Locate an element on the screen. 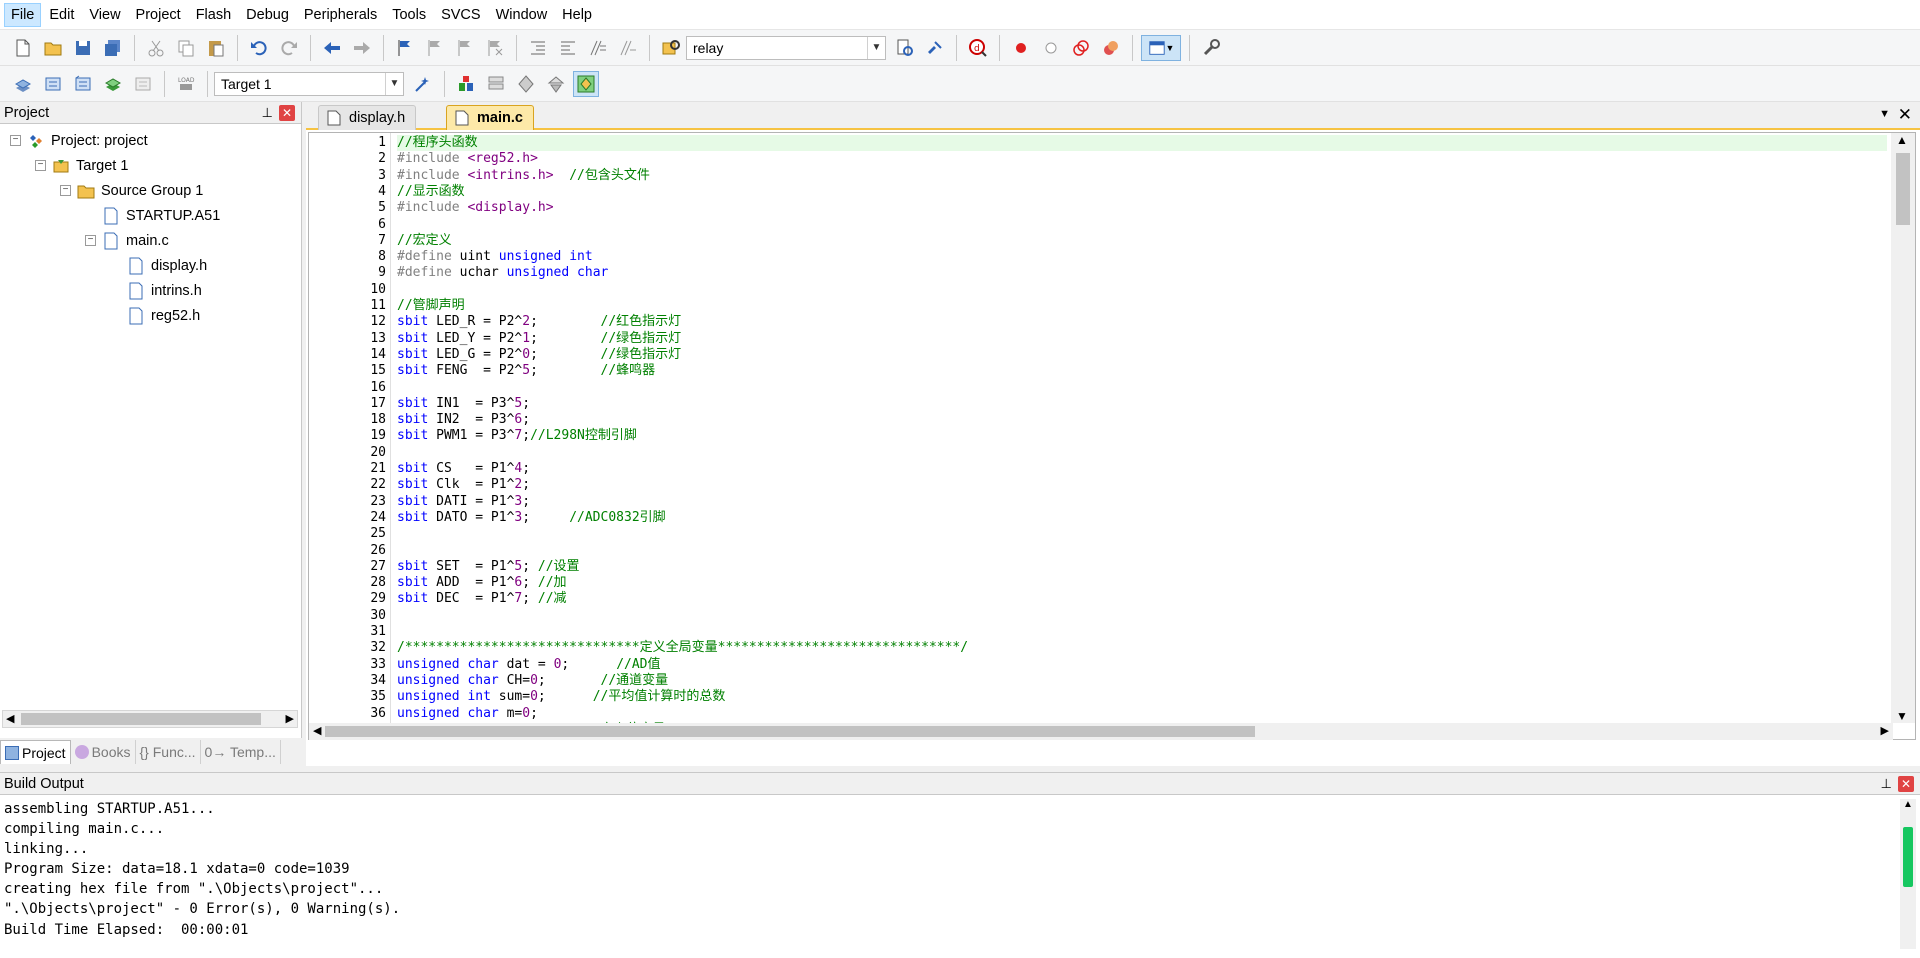 The height and width of the screenshot is (958, 1920). paste-icon is located at coordinates (216, 48).